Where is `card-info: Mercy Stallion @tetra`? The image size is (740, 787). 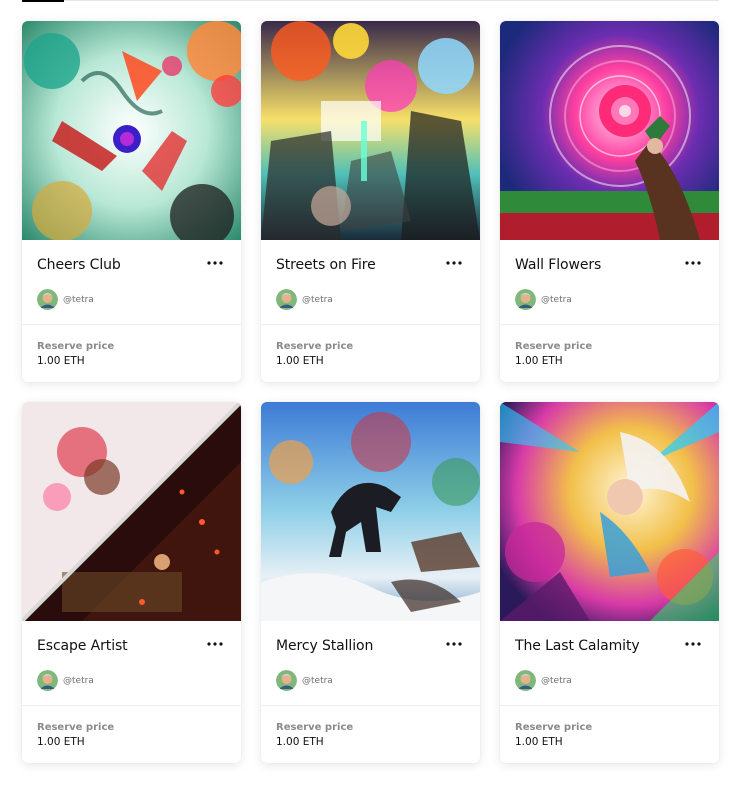 card-info: Mercy Stallion @tetra is located at coordinates (370, 663).